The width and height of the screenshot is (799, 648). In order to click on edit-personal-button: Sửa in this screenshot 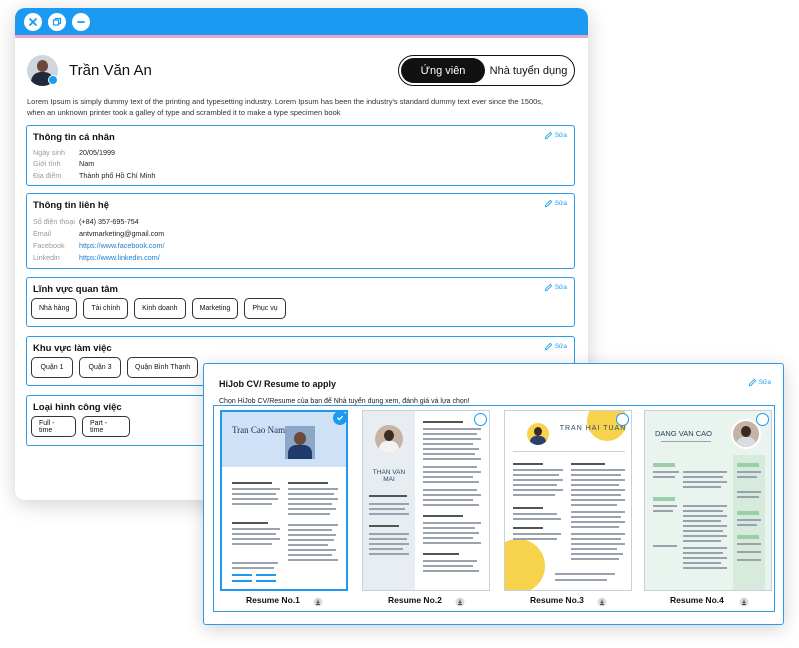, I will do `click(555, 135)`.